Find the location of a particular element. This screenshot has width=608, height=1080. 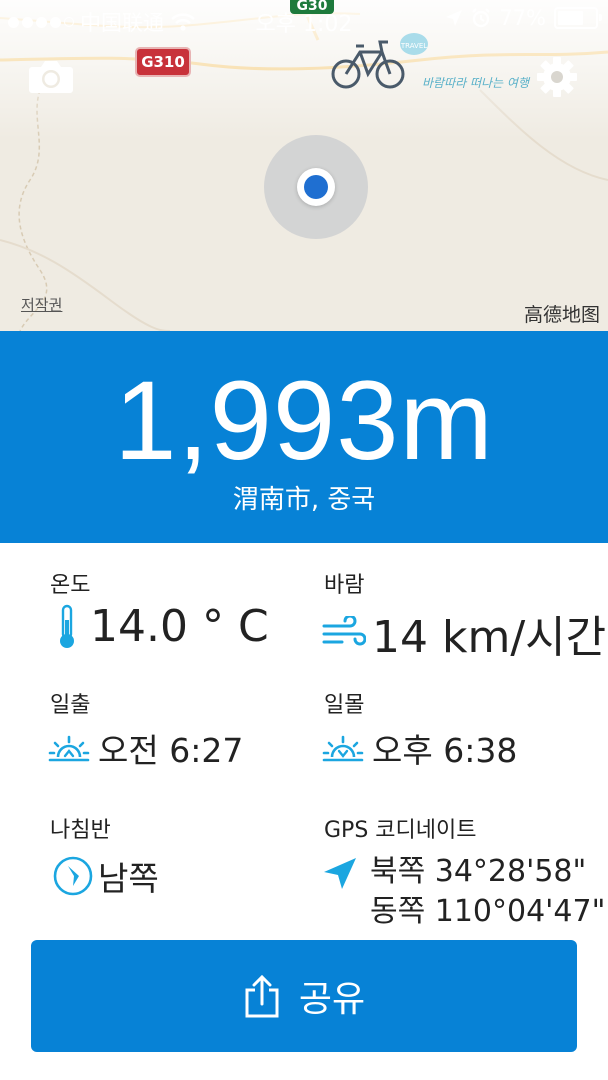

gps-longitude: 동쪽 110°04'47" is located at coordinates (488, 911).